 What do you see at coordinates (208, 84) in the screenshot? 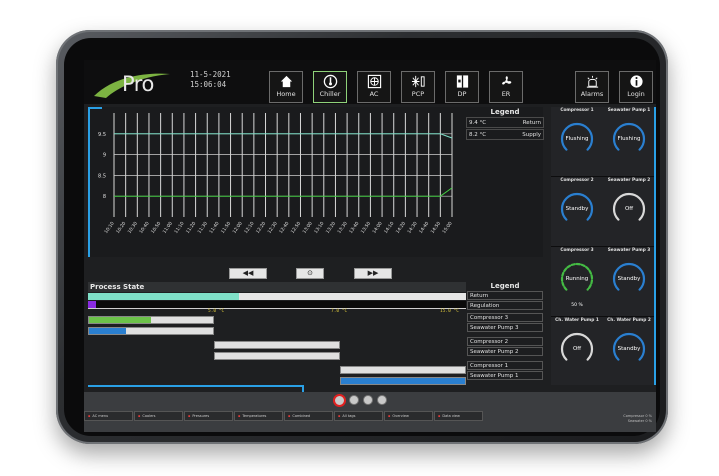
I see `time: 15:06:04` at bounding box center [208, 84].